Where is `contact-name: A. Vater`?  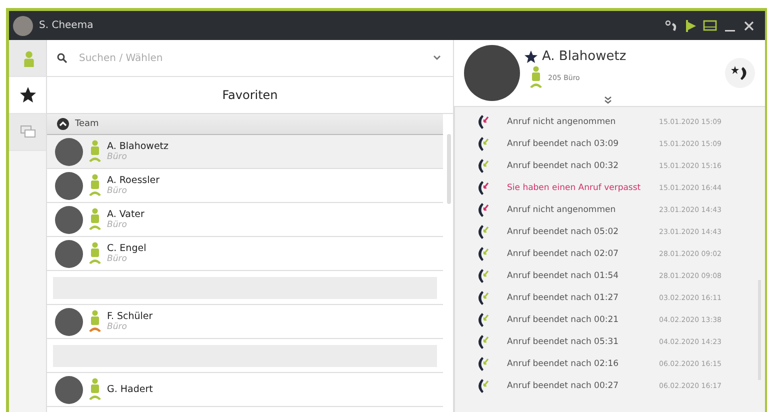 contact-name: A. Vater is located at coordinates (125, 214).